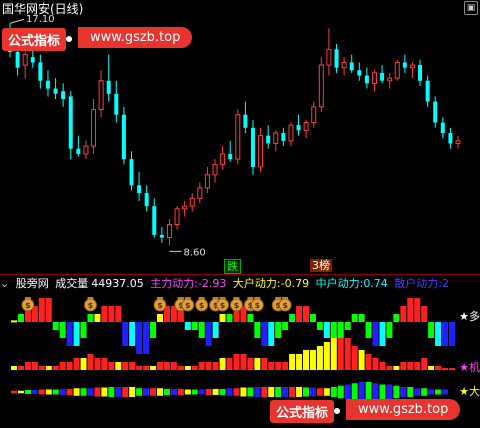 This screenshot has height=428, width=480. I want to click on brand-url-bottom: www.gszb.top, so click(403, 409).